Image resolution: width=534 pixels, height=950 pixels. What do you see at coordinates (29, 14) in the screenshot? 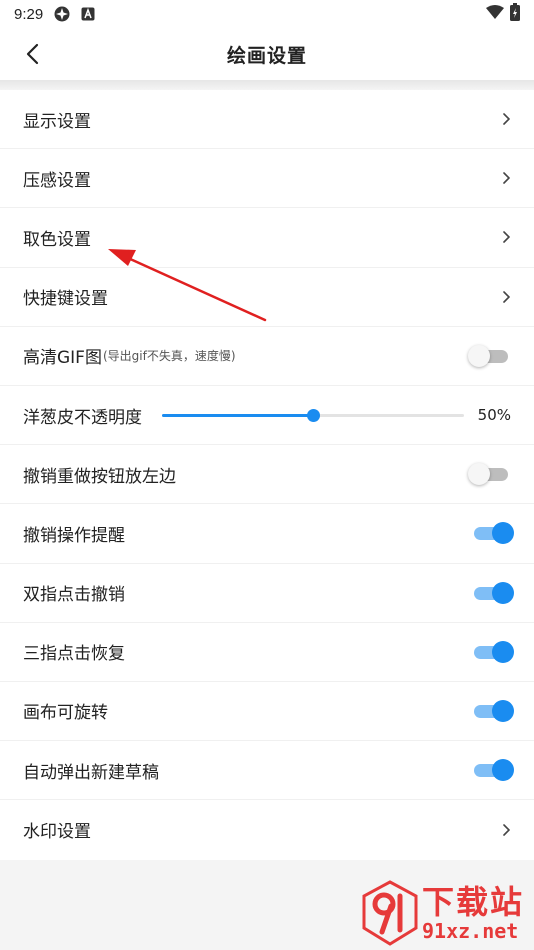
I see `status-time: 9:29` at bounding box center [29, 14].